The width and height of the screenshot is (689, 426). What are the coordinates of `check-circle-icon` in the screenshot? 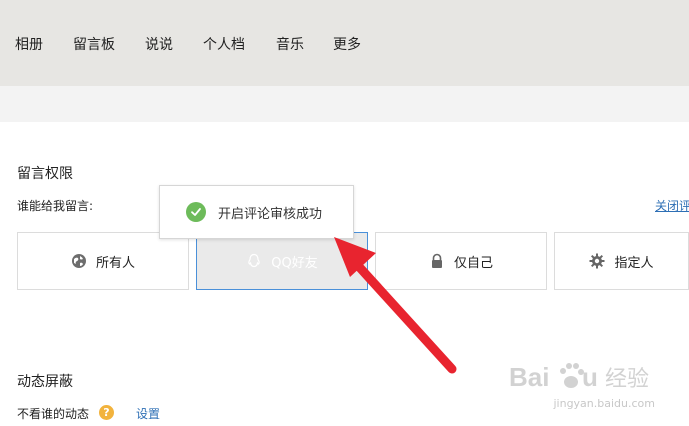 It's located at (196, 212).